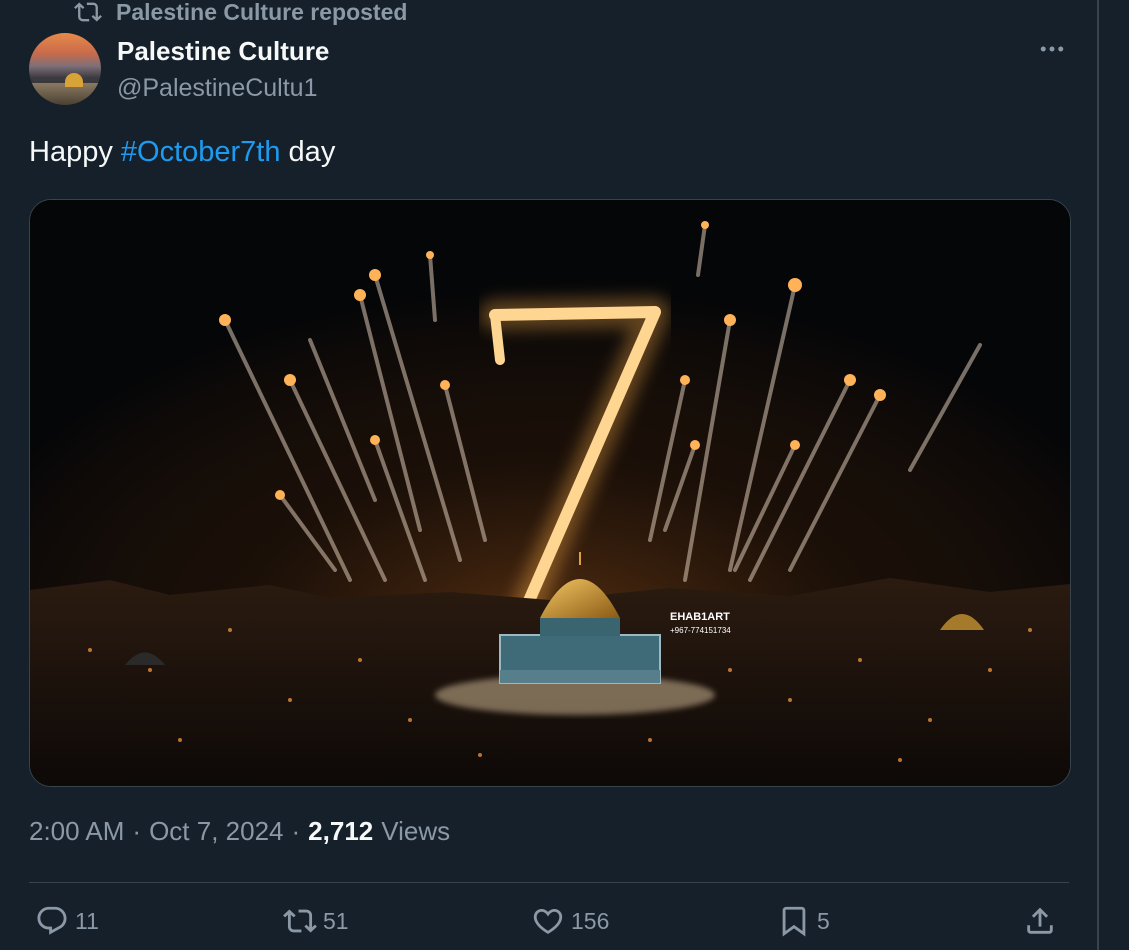 This screenshot has width=1129, height=950. What do you see at coordinates (201, 152) in the screenshot?
I see `hashtag-link: #October7th` at bounding box center [201, 152].